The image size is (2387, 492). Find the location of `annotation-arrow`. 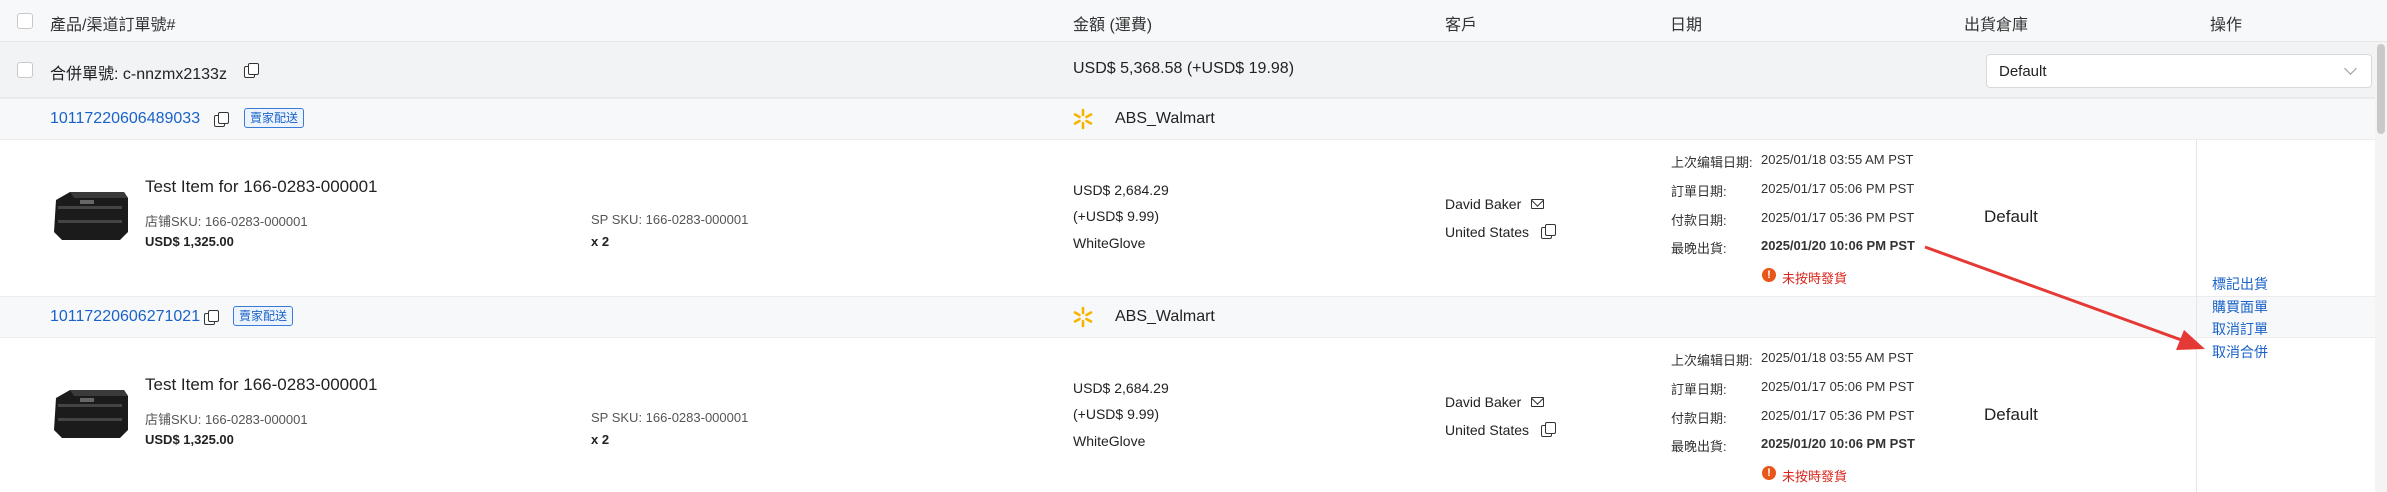

annotation-arrow is located at coordinates (2064, 297).